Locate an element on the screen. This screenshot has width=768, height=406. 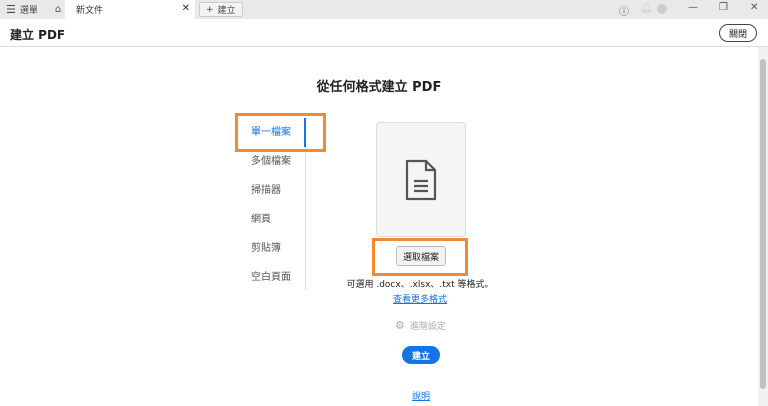
more-formats-link: 查看更多格式 is located at coordinates (384, 298).